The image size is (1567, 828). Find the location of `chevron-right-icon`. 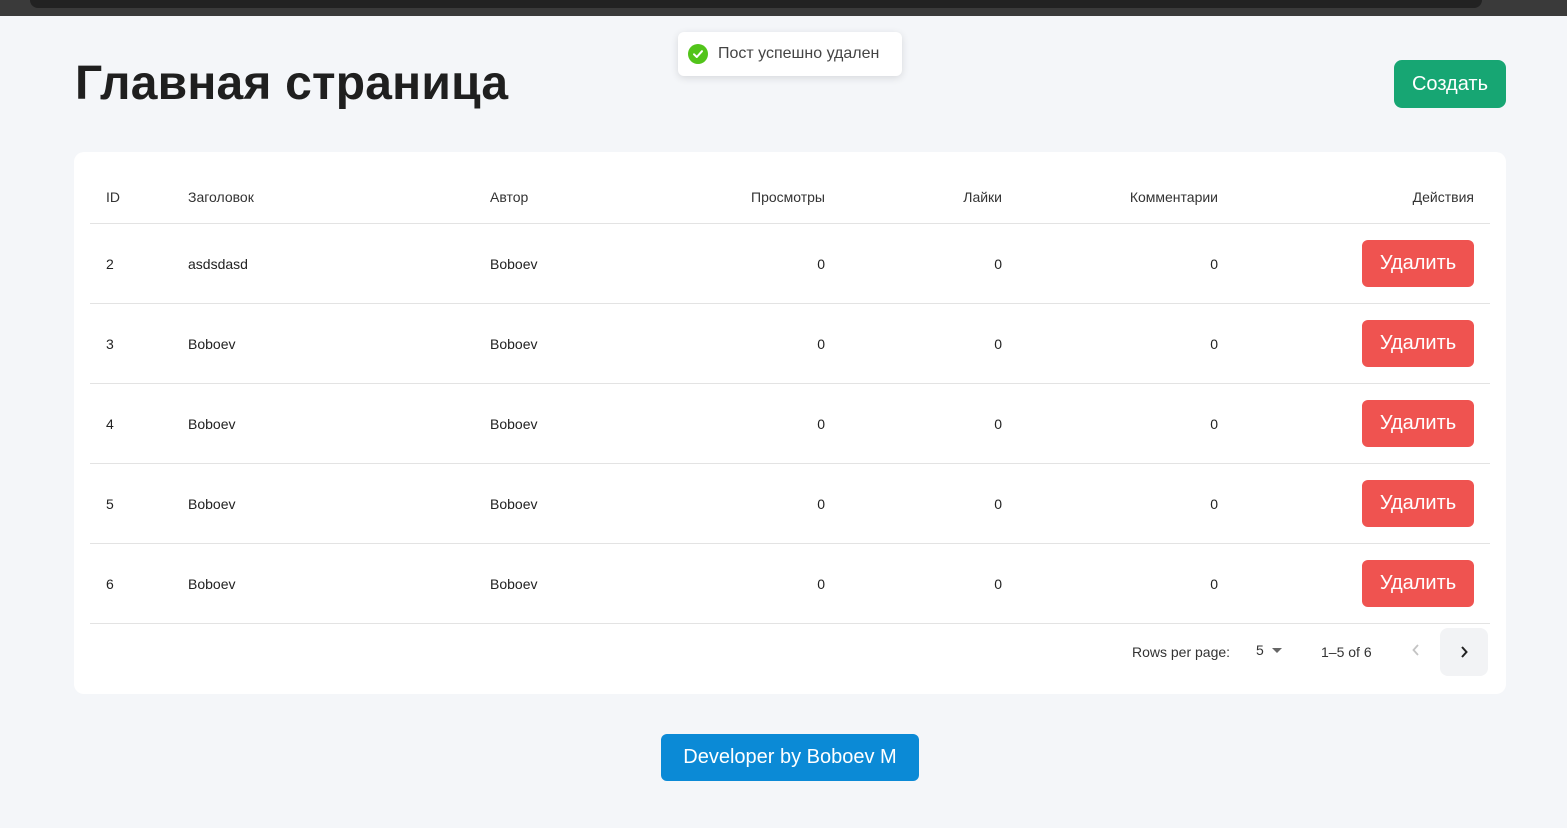

chevron-right-icon is located at coordinates (1464, 652).